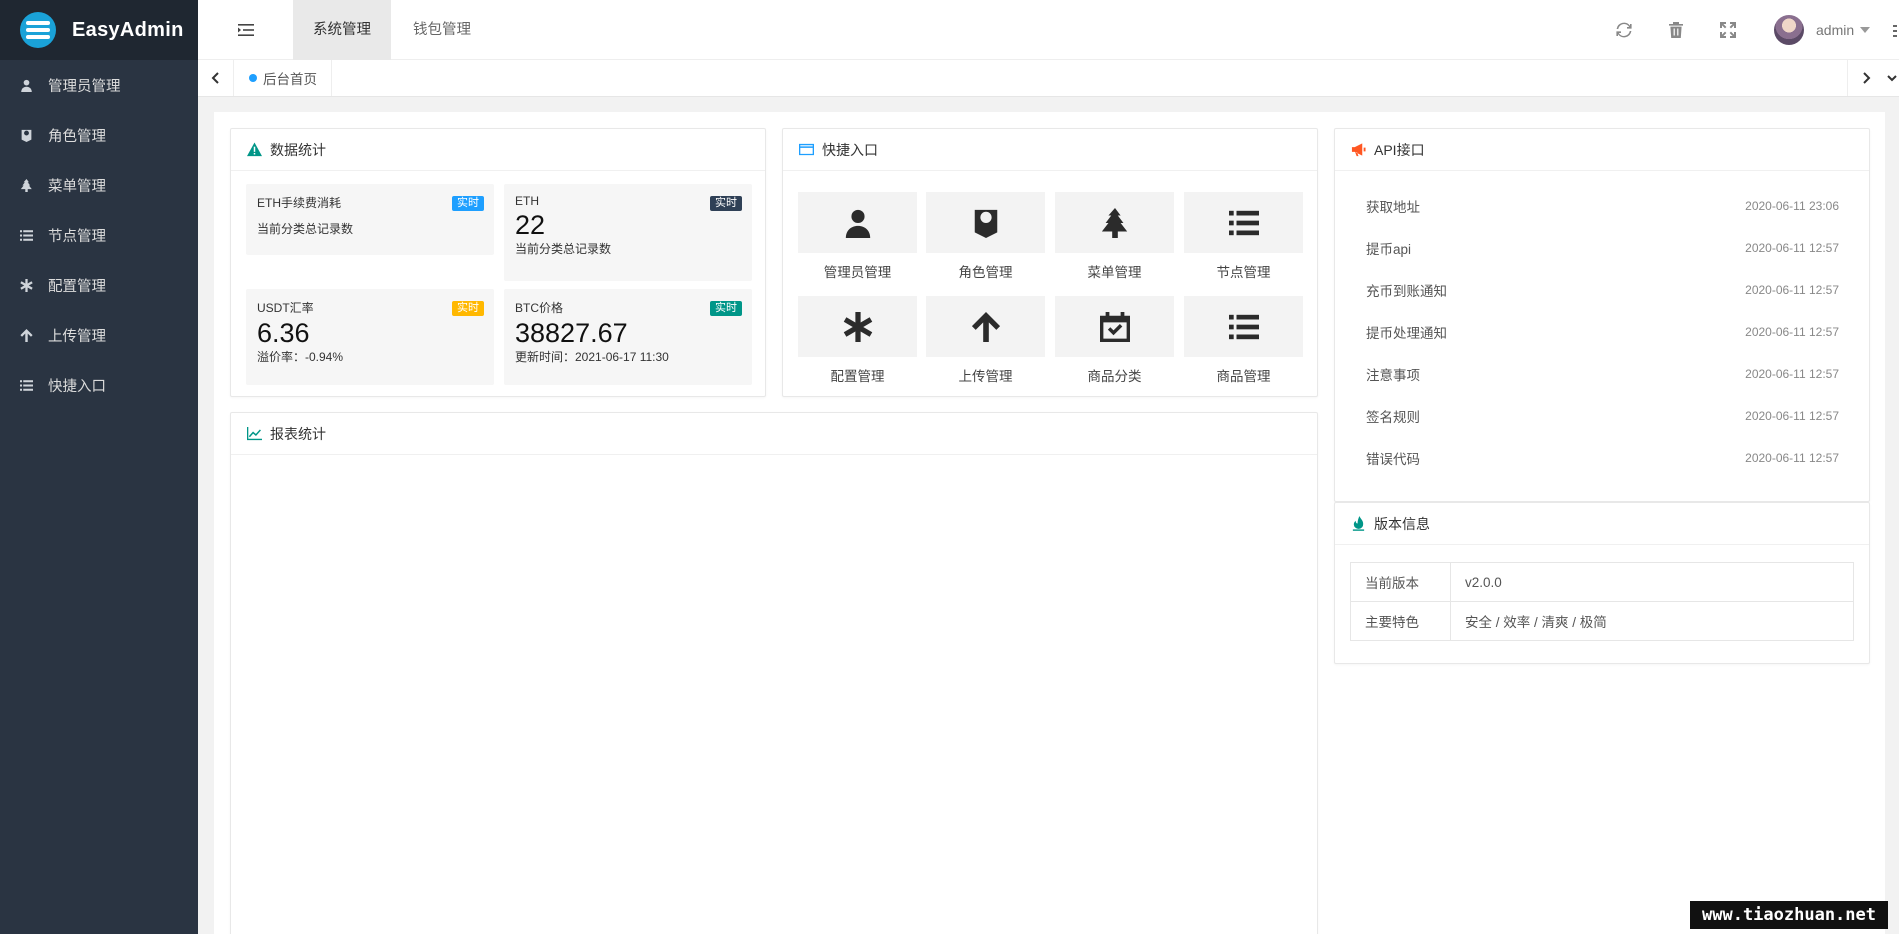  Describe the element at coordinates (1602, 458) in the screenshot. I see `api-item-error-codes: 错误代码 2020-06-11 12:57` at that location.